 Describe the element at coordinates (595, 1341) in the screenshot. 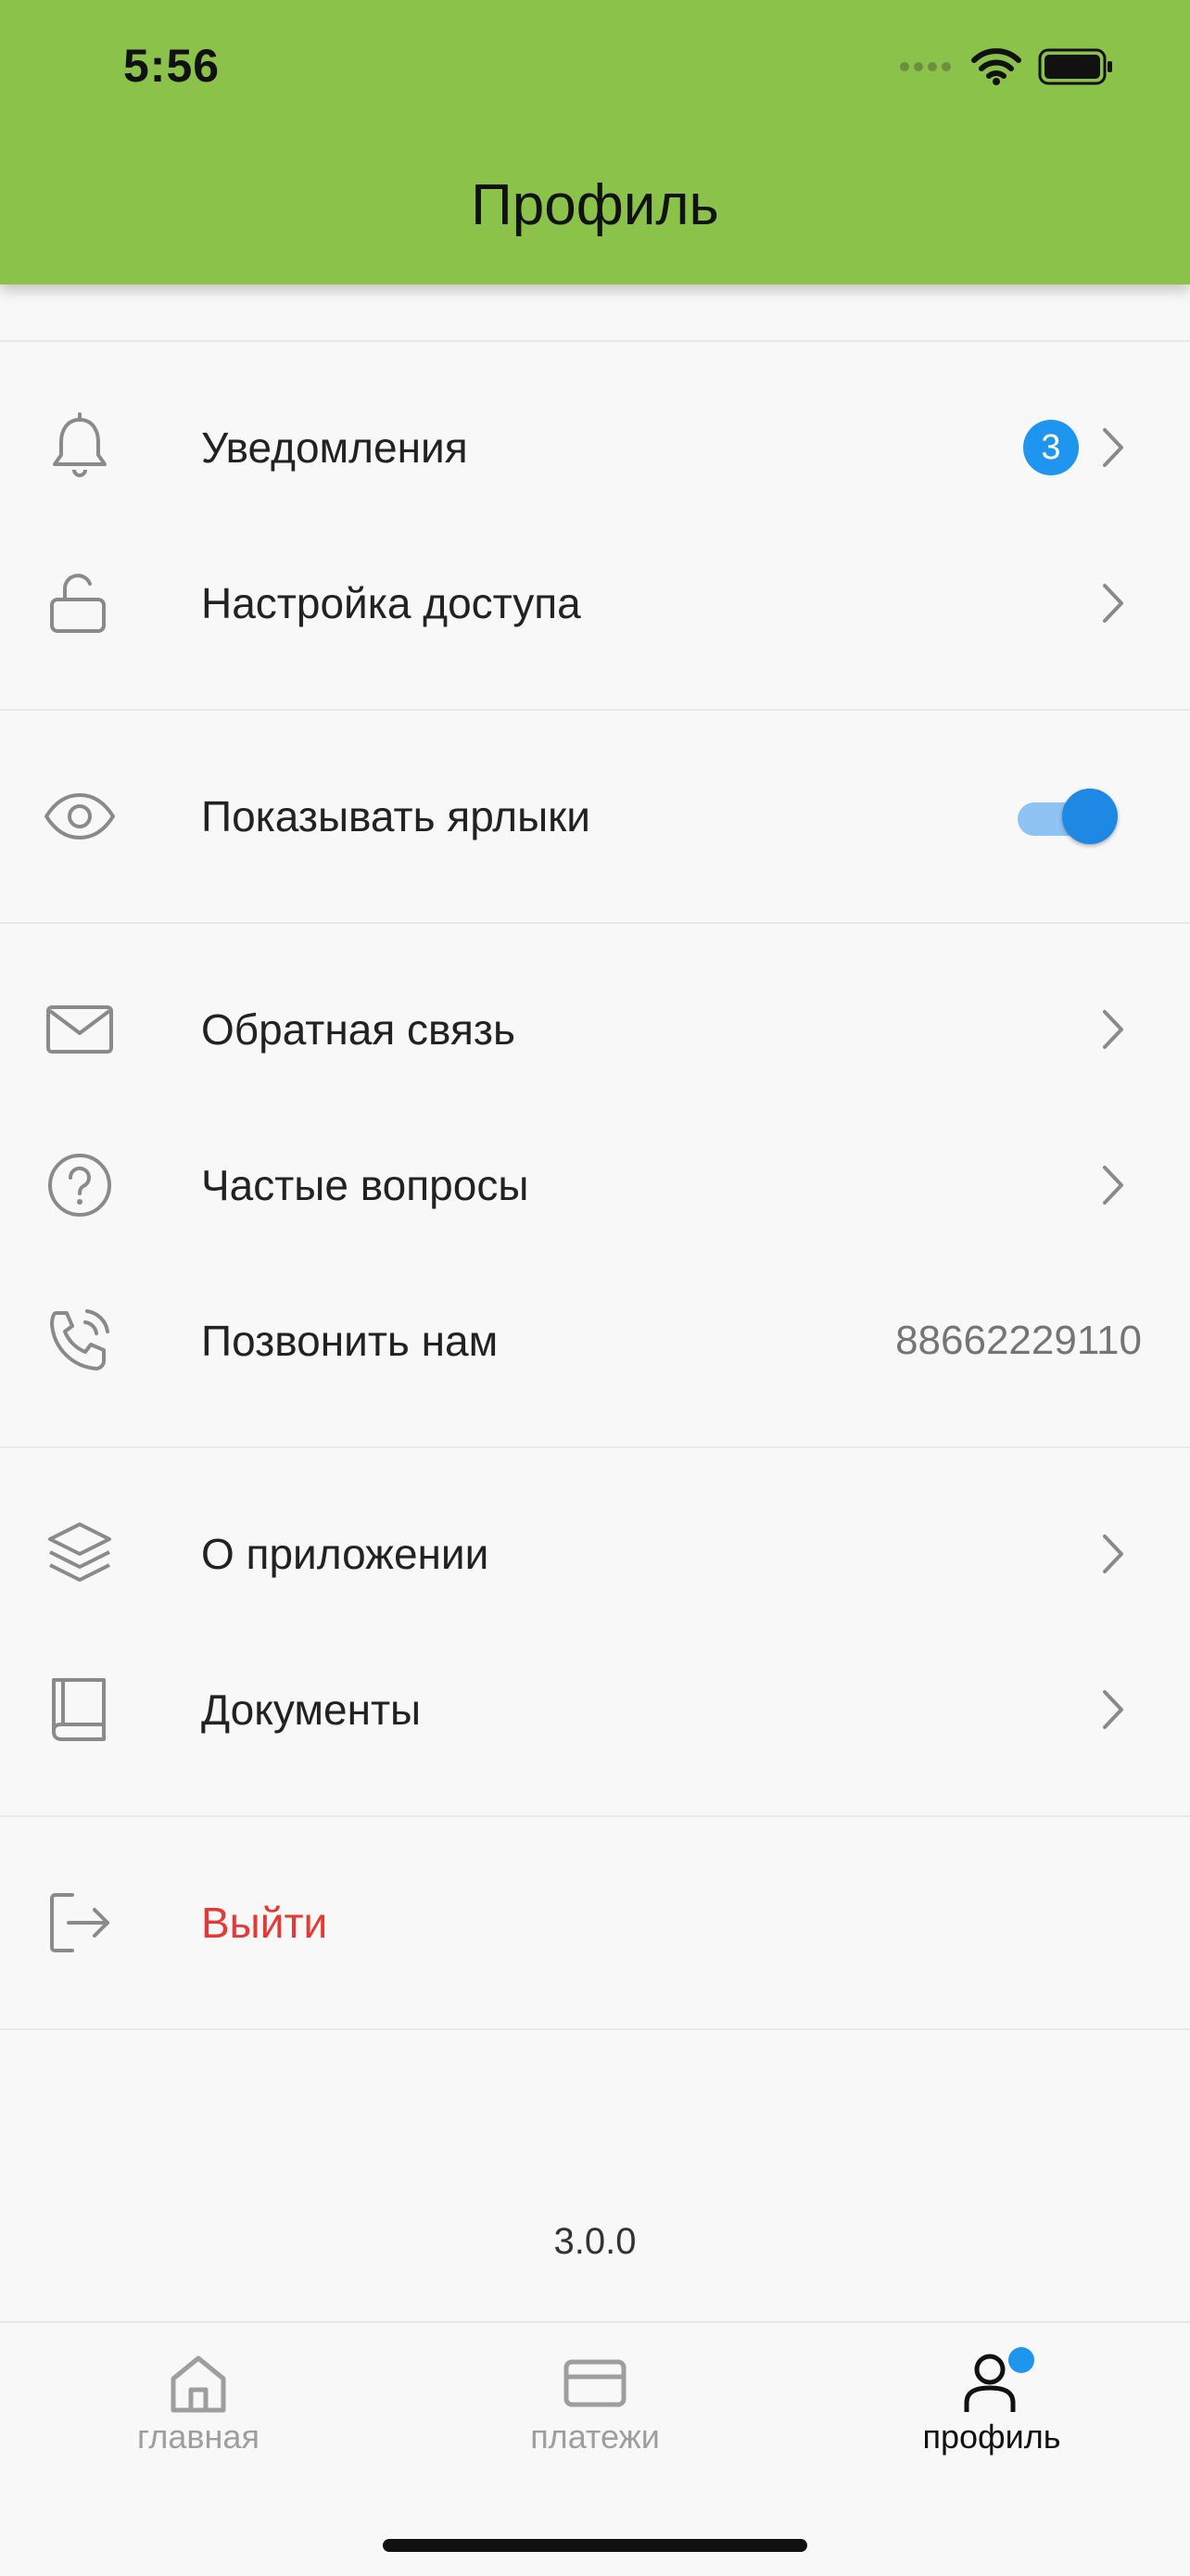

I see `call-us-item: Позвонить нам 88662229110` at that location.